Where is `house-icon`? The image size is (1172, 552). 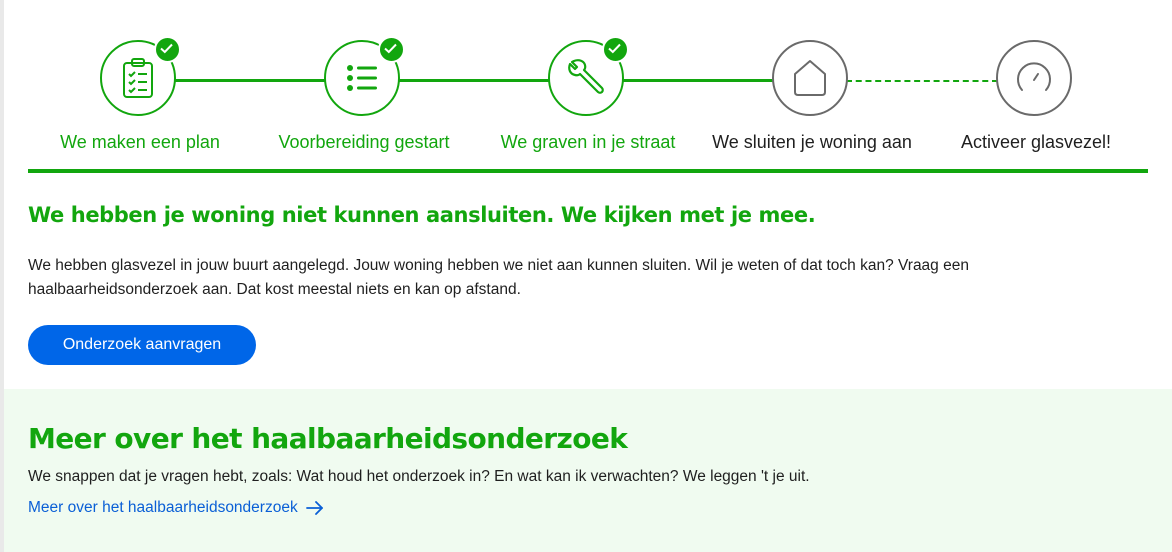 house-icon is located at coordinates (810, 78).